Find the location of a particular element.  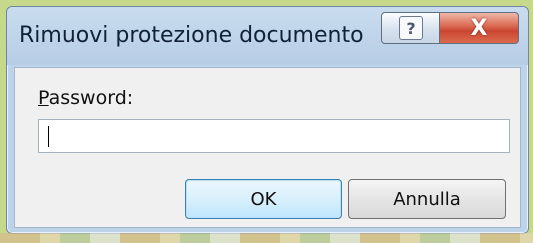

password-label-text: assword: is located at coordinates (91, 98).